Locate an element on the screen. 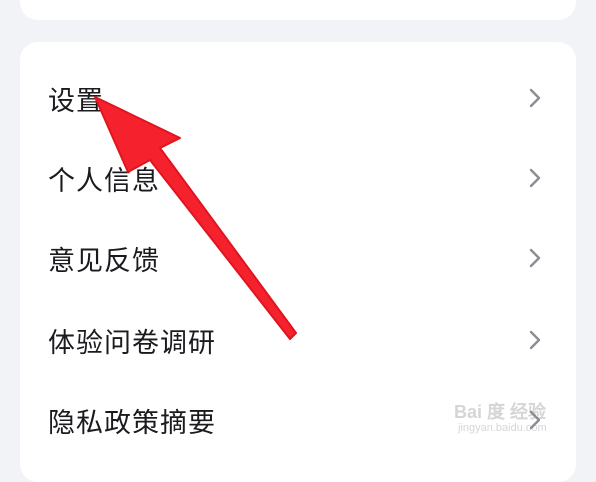  menu-item-label: 意见反馈 is located at coordinates (104, 261).